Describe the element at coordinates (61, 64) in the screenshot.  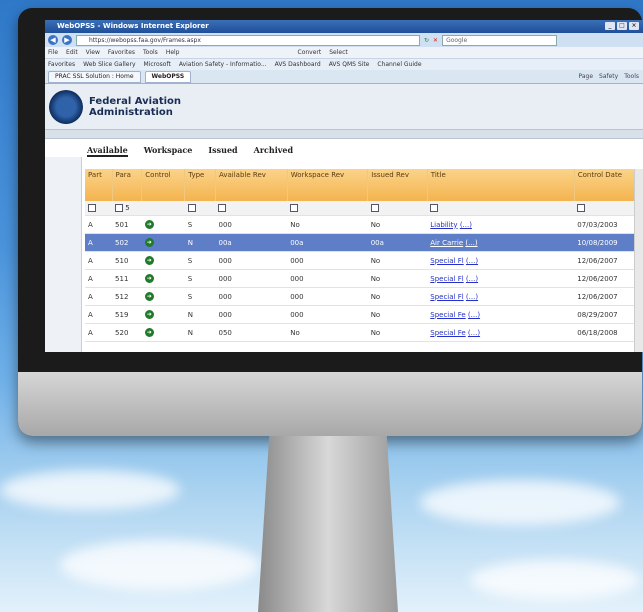
I see `favorites-button: Favorites` at that location.